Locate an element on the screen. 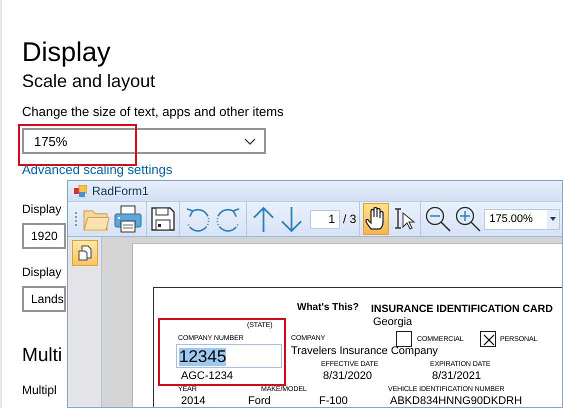 The height and width of the screenshot is (408, 563). vin-value: ABKD834HNNG90DKDRH is located at coordinates (456, 401).